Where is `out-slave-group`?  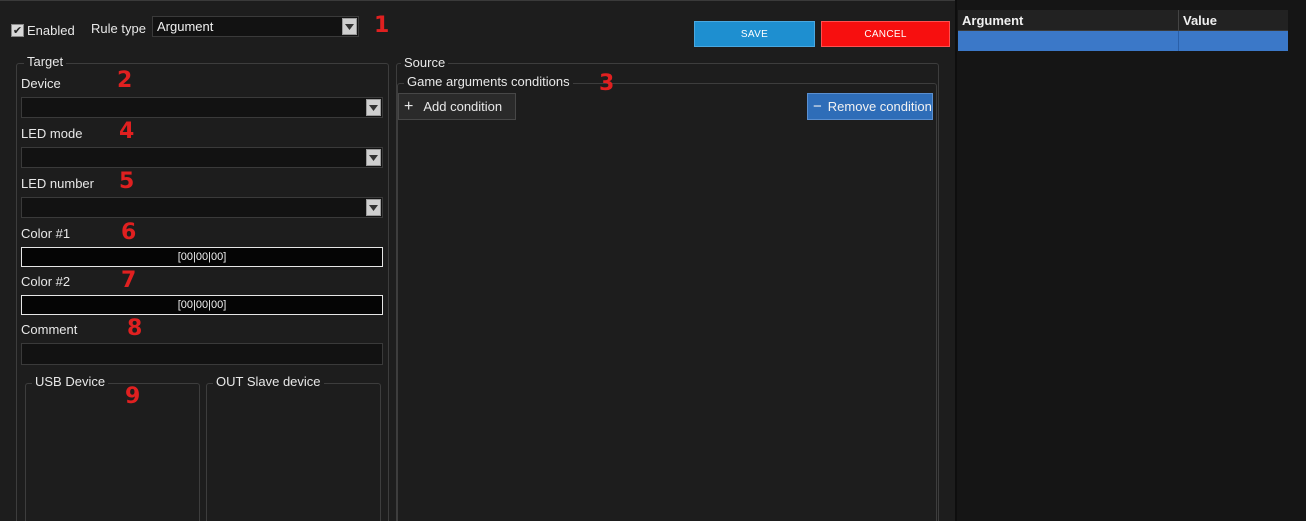
out-slave-group is located at coordinates (293, 452).